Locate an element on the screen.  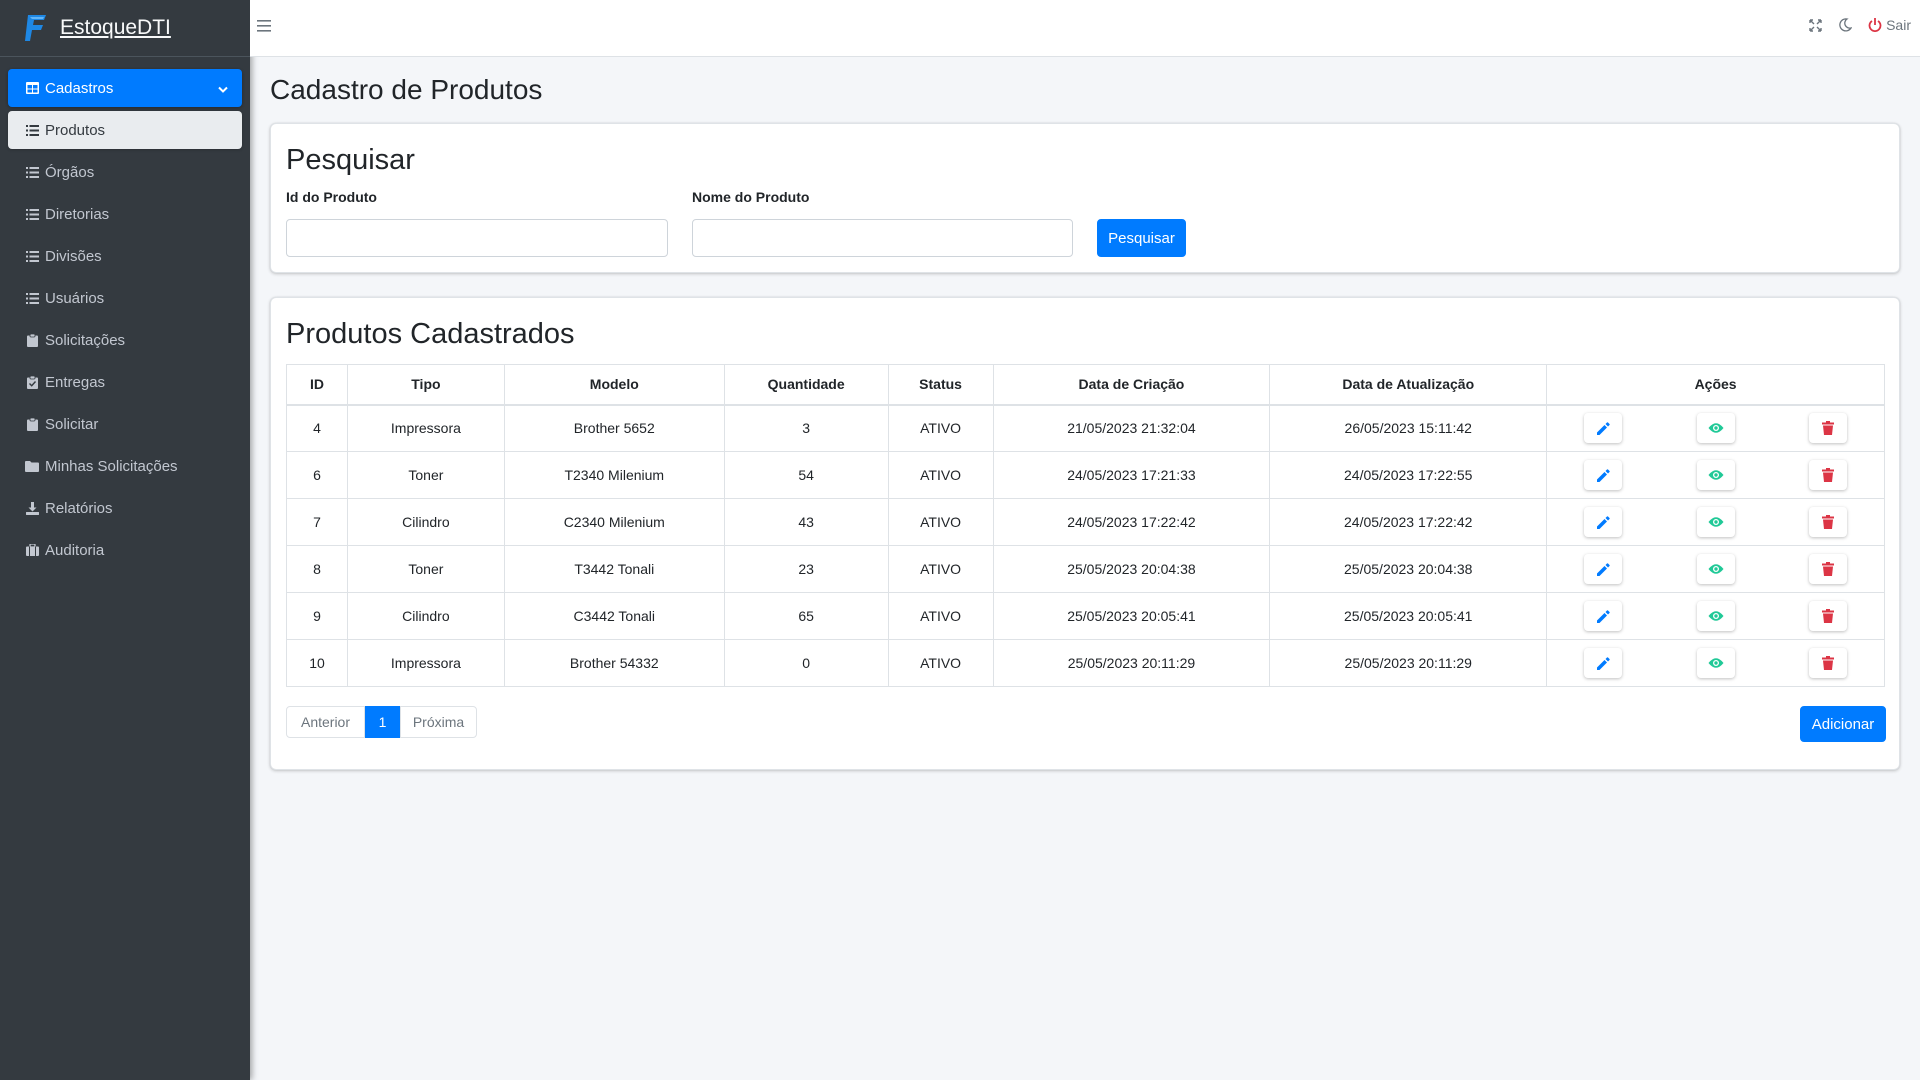
pagination-page-1: 1 is located at coordinates (382, 722).